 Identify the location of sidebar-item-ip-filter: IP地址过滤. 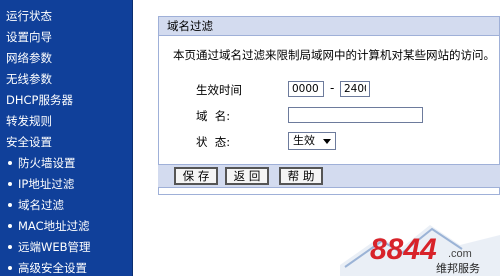
(41, 184).